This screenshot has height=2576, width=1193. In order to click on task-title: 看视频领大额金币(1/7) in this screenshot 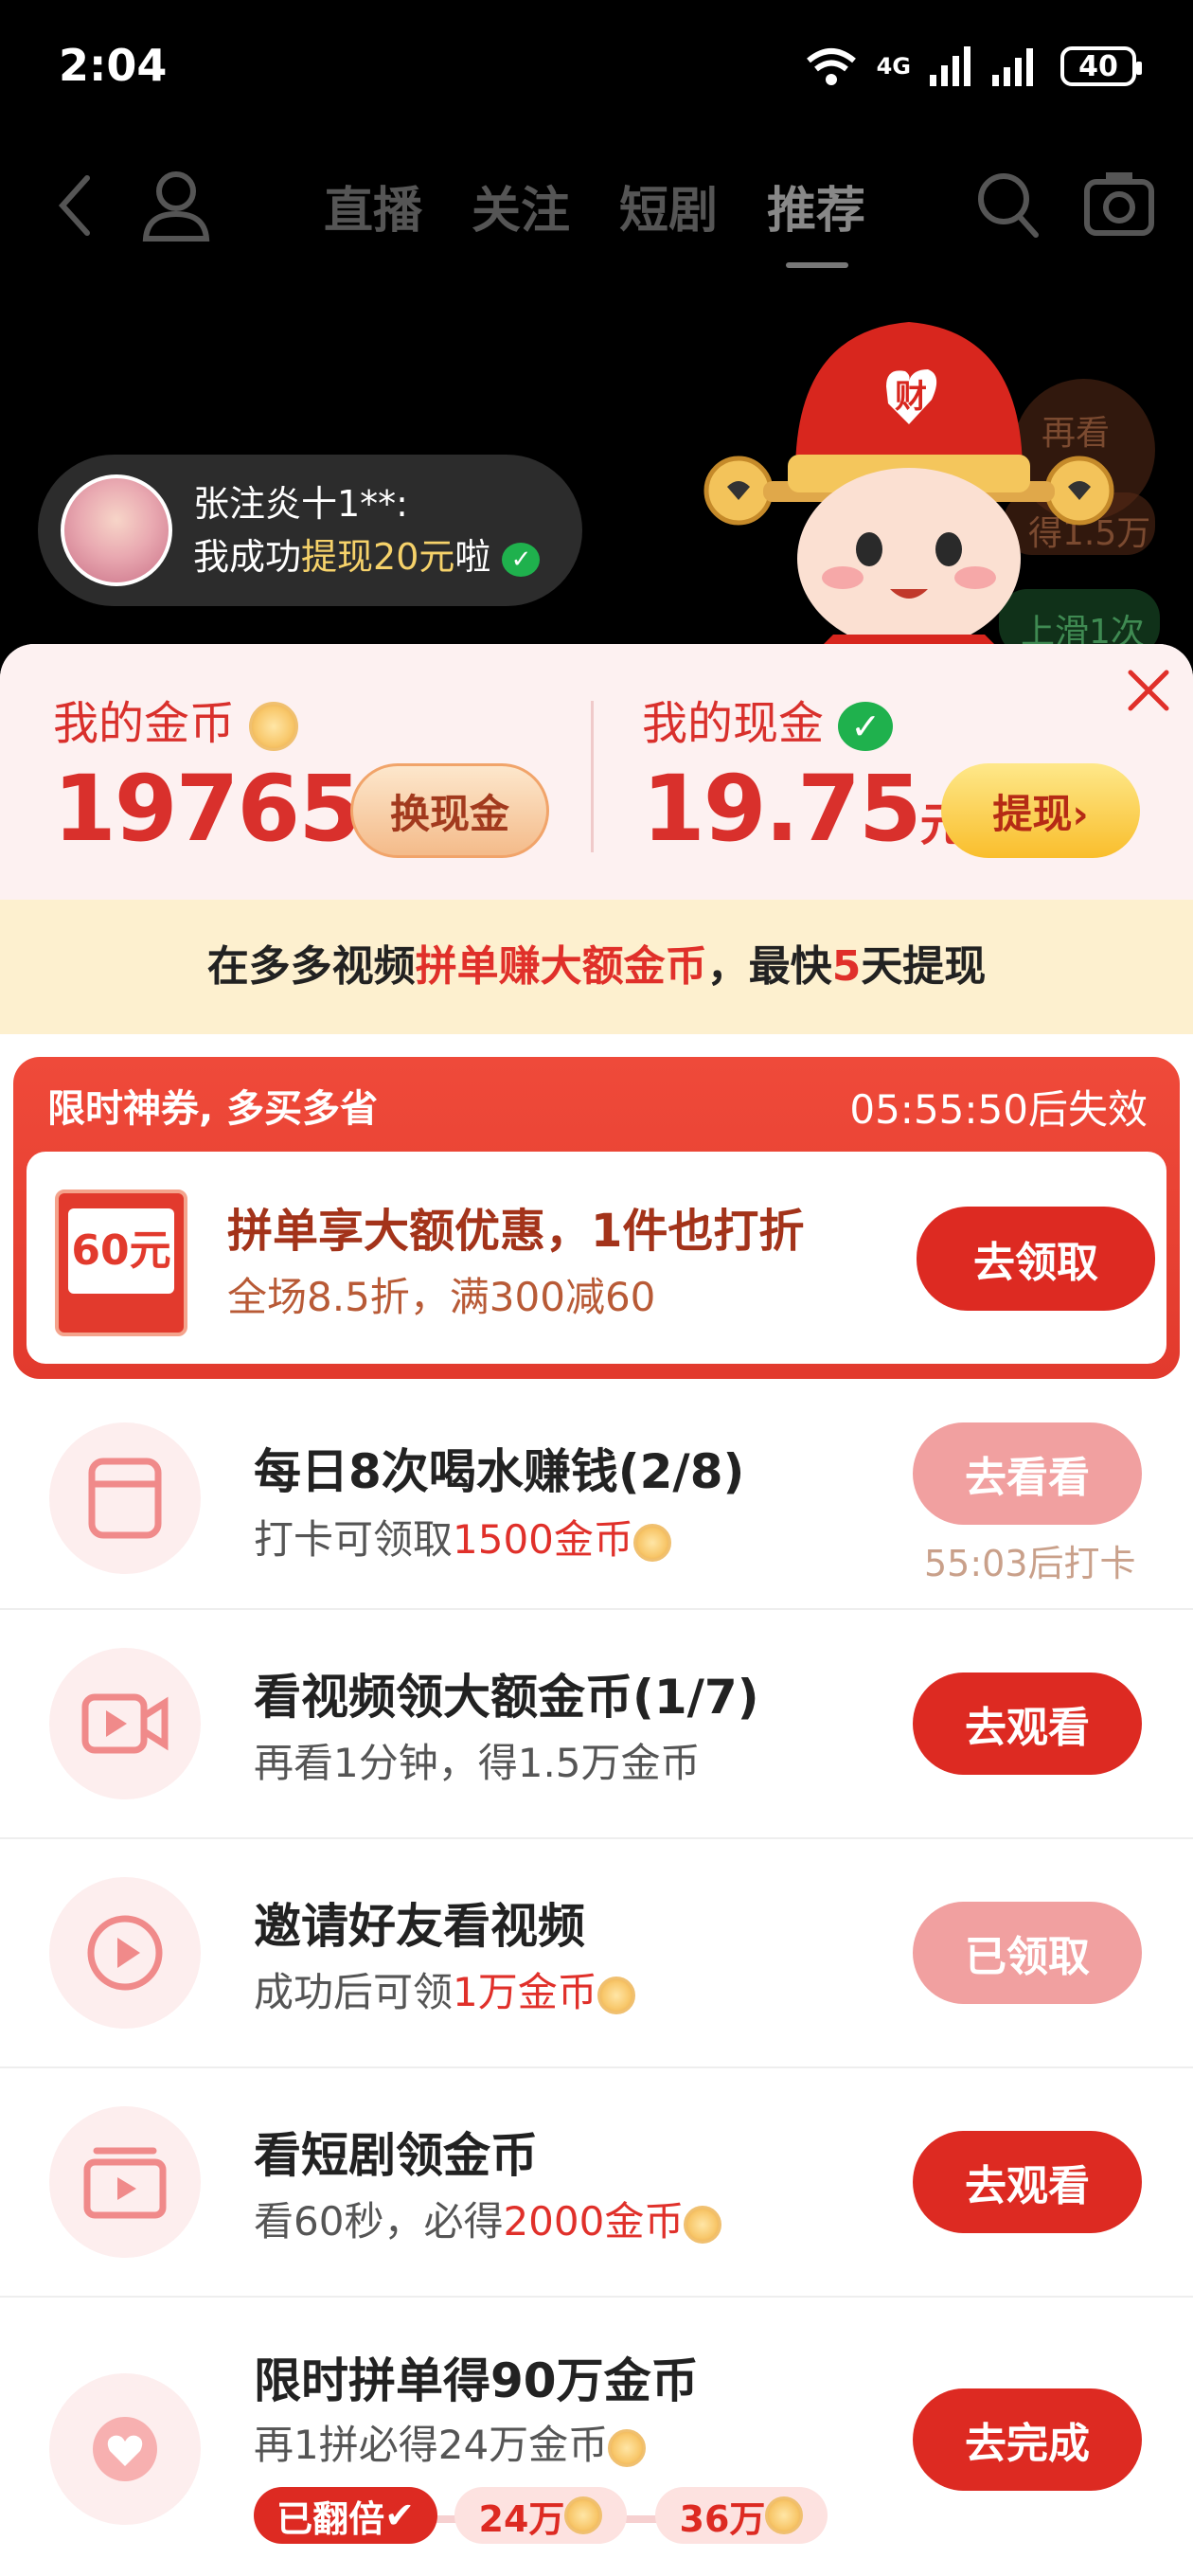, I will do `click(506, 1697)`.